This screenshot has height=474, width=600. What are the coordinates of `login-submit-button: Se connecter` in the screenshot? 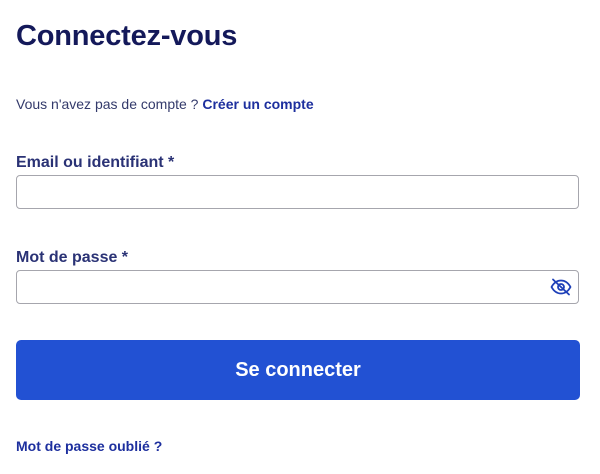 It's located at (298, 370).